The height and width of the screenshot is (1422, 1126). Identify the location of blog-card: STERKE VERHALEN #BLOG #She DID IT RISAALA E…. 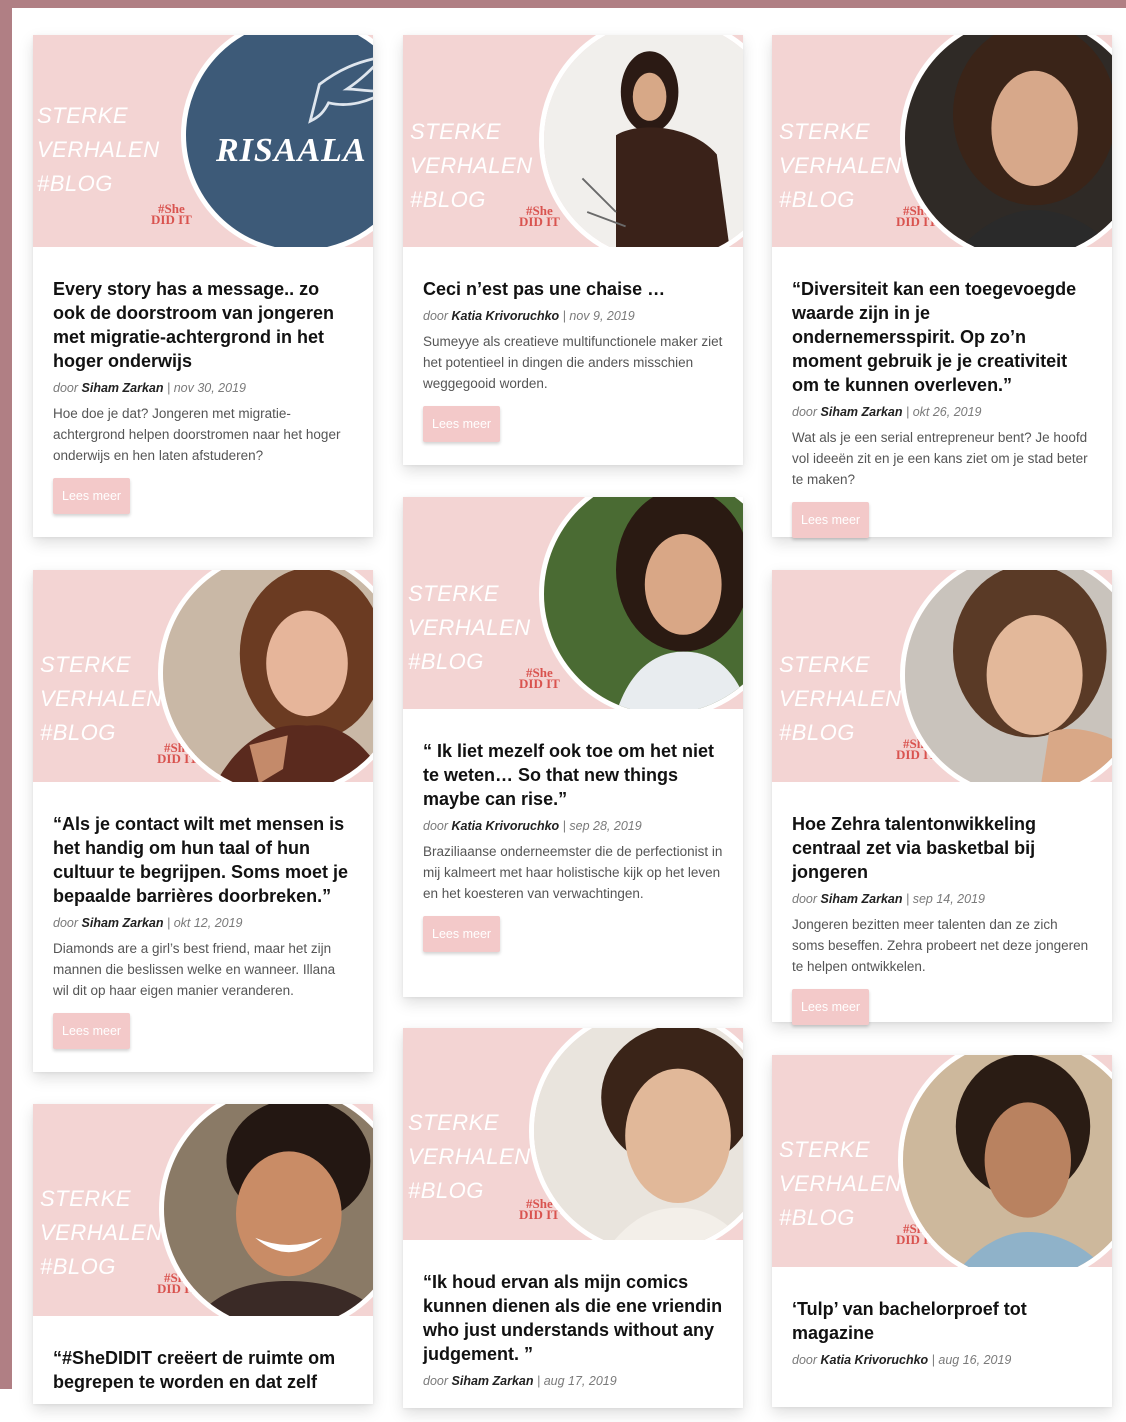
(203, 286).